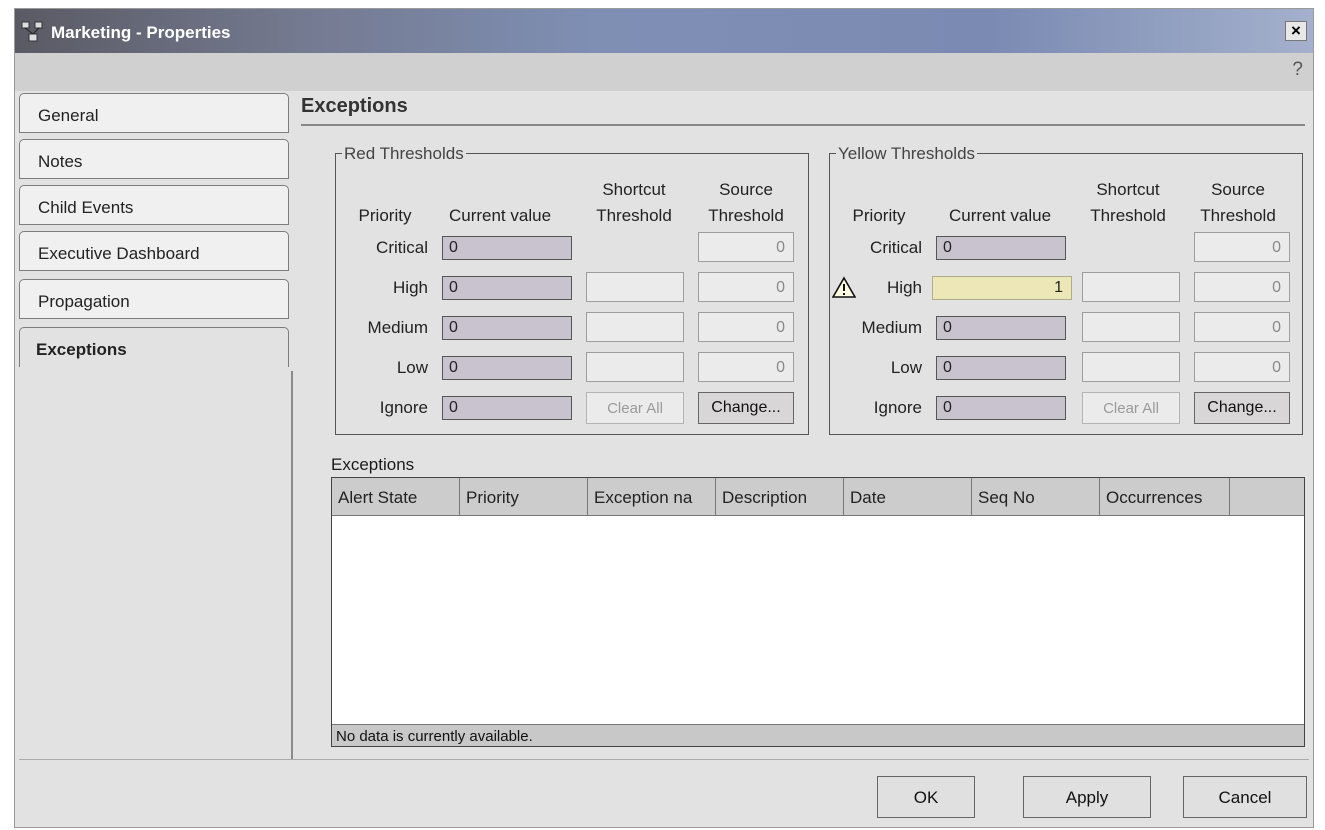 Image resolution: width=1325 pixels, height=830 pixels. I want to click on title-bar: Marketing - Properties ×, so click(664, 31).